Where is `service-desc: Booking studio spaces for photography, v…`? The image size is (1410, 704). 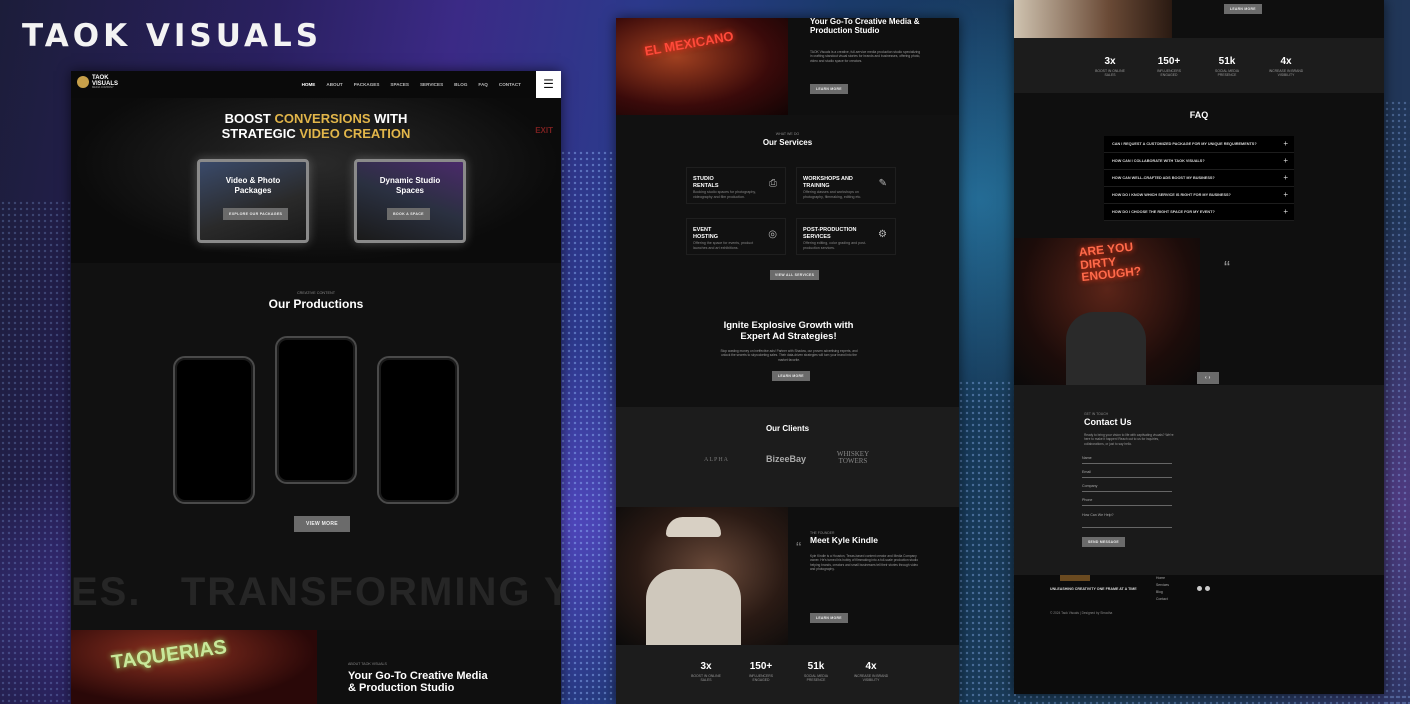 service-desc: Booking studio spaces for photography, v… is located at coordinates (724, 194).